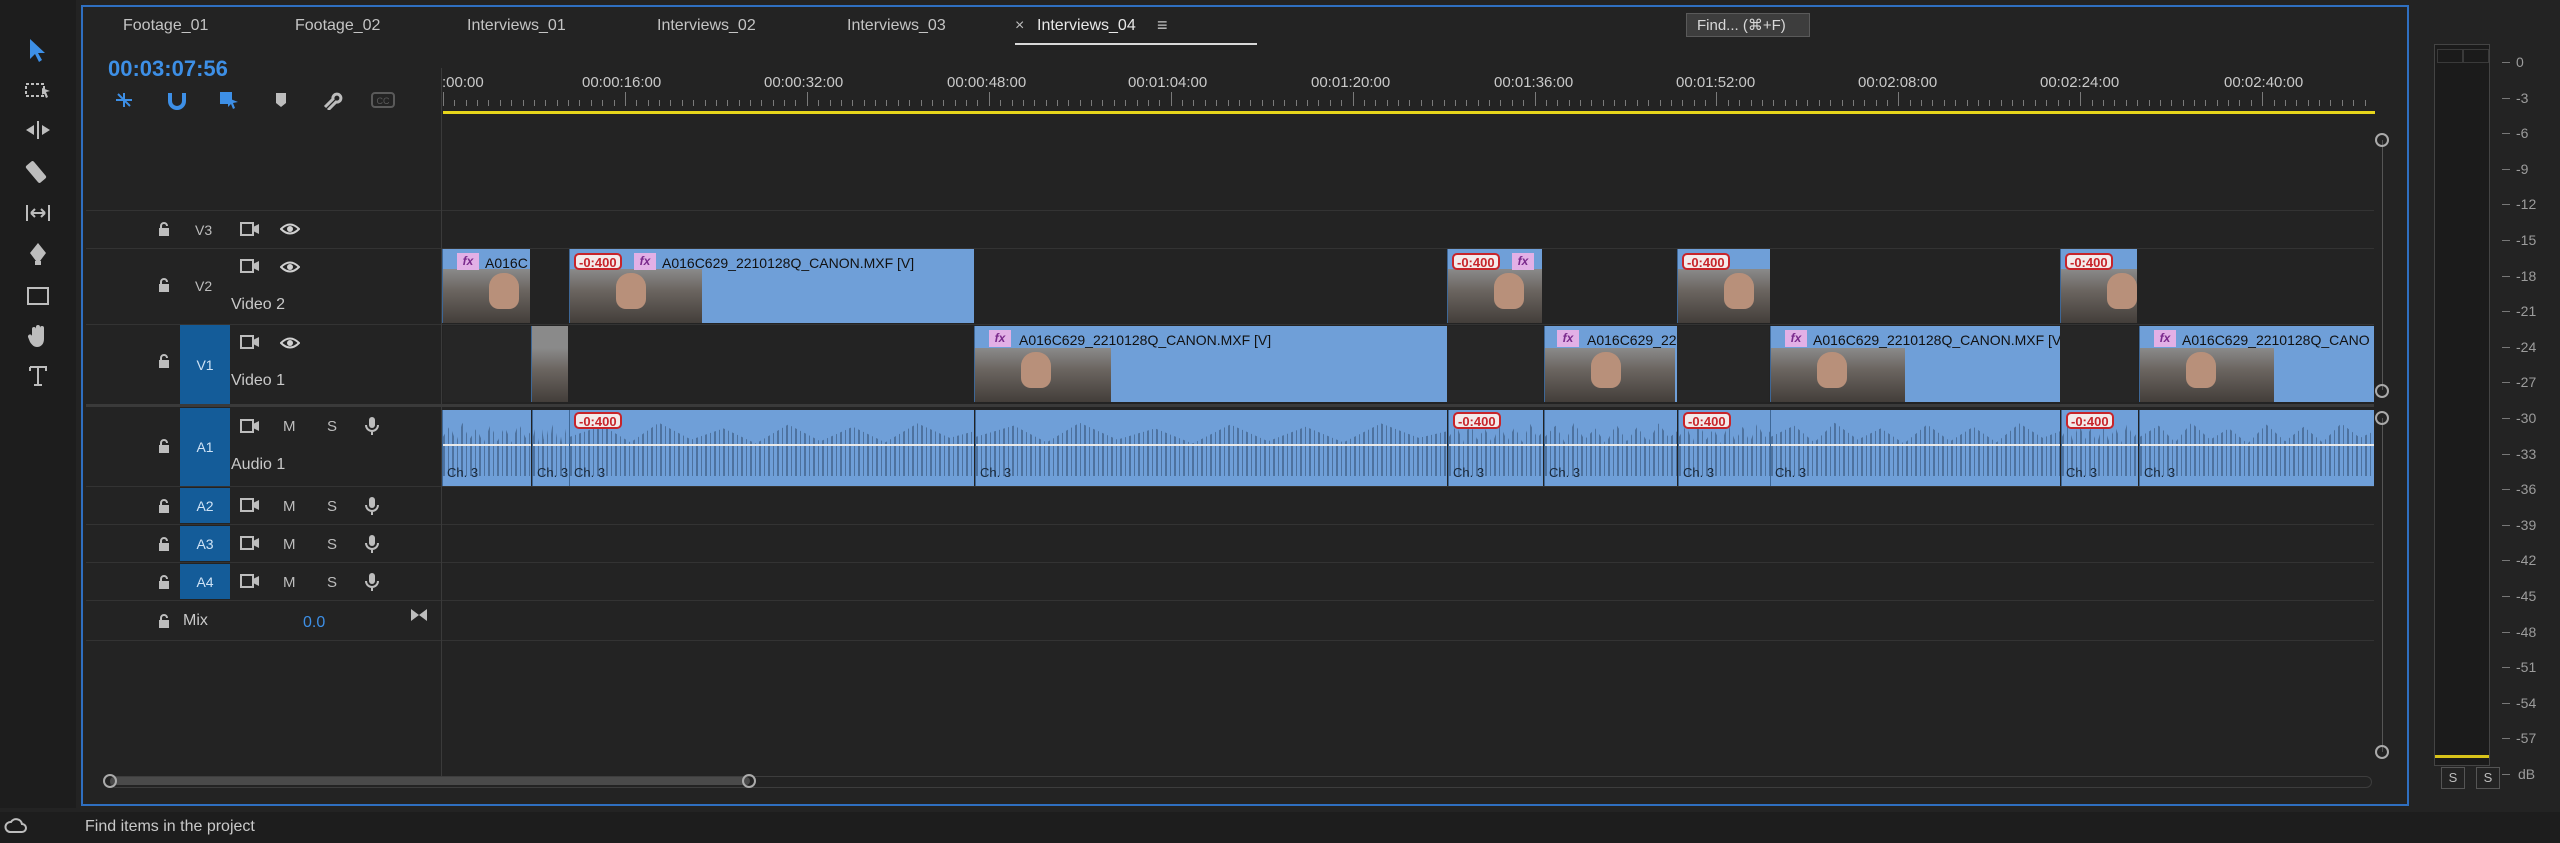 Image resolution: width=2560 pixels, height=843 pixels. I want to click on solo-left-button: S, so click(2453, 778).